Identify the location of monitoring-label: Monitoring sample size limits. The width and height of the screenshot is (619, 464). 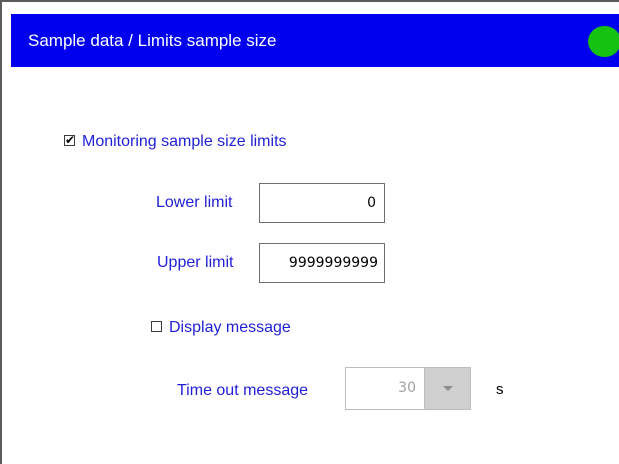
(184, 141).